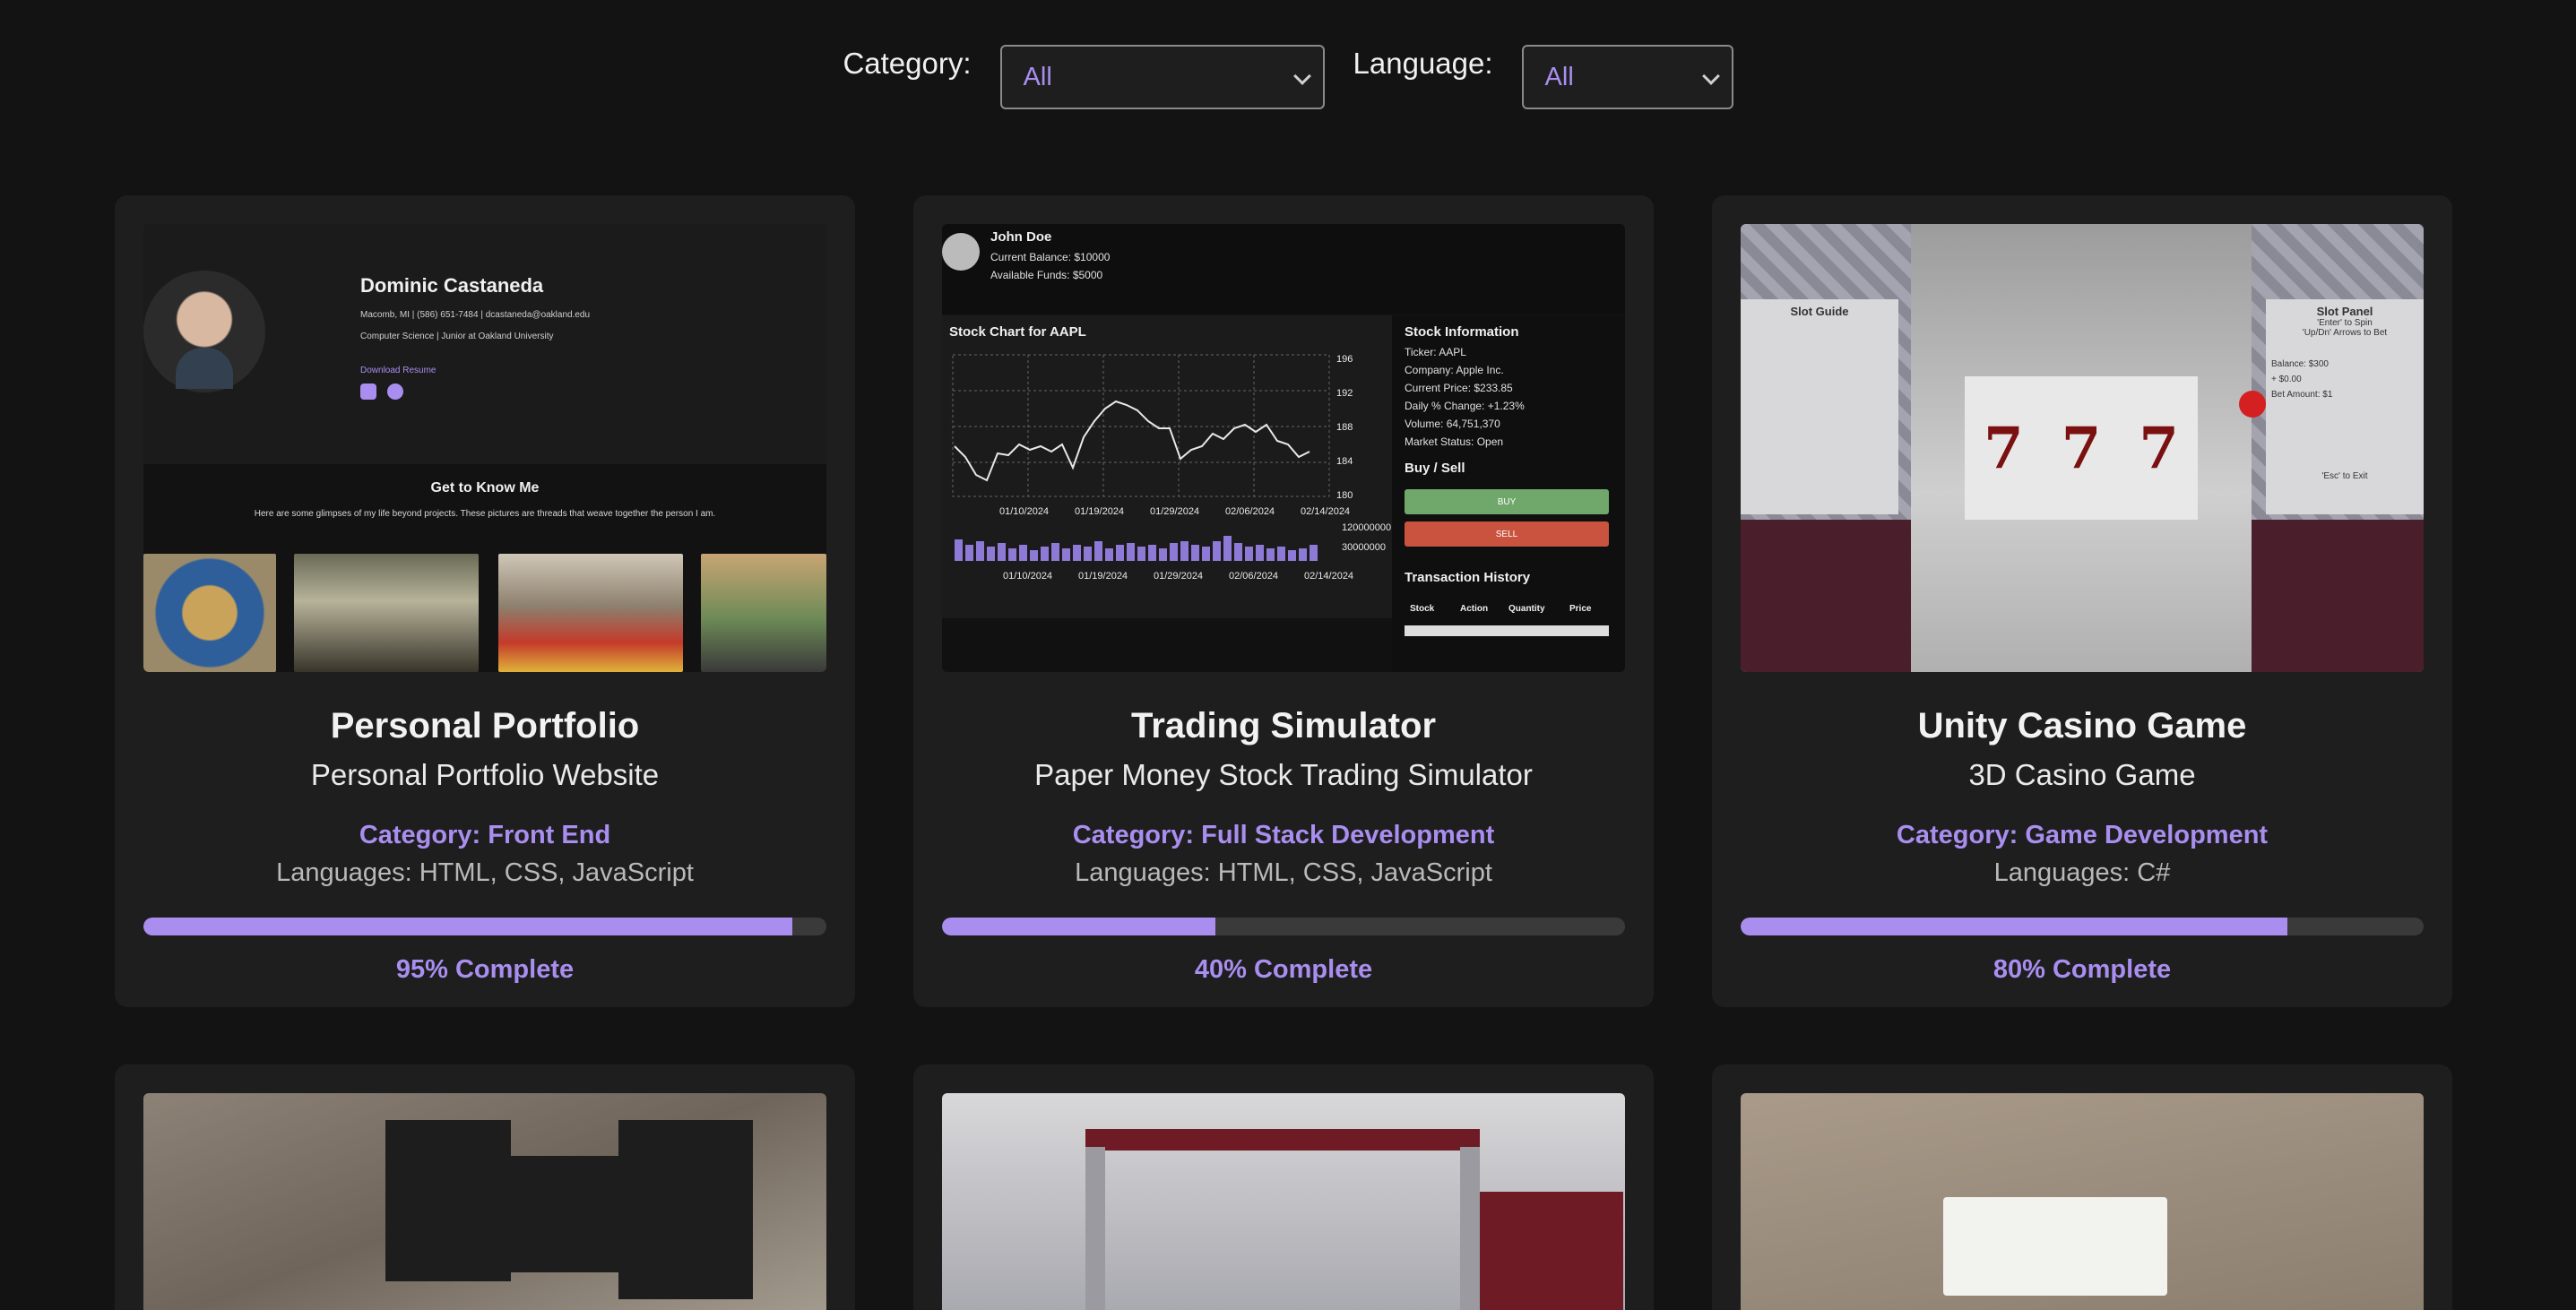 The image size is (2576, 1310). Describe the element at coordinates (452, 285) in the screenshot. I see `preview-name: Dominic Castaneda` at that location.